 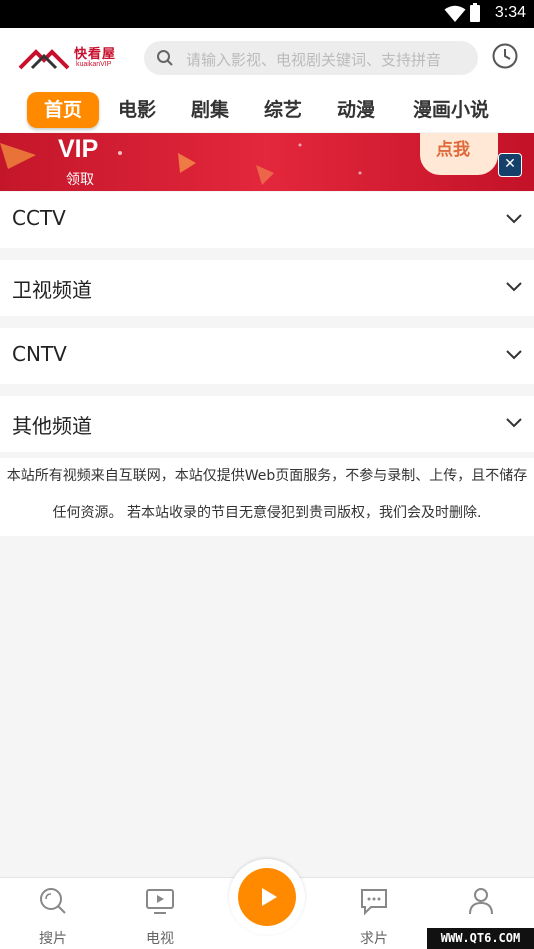 I want to click on banner-cta-button: 点我, so click(x=459, y=154).